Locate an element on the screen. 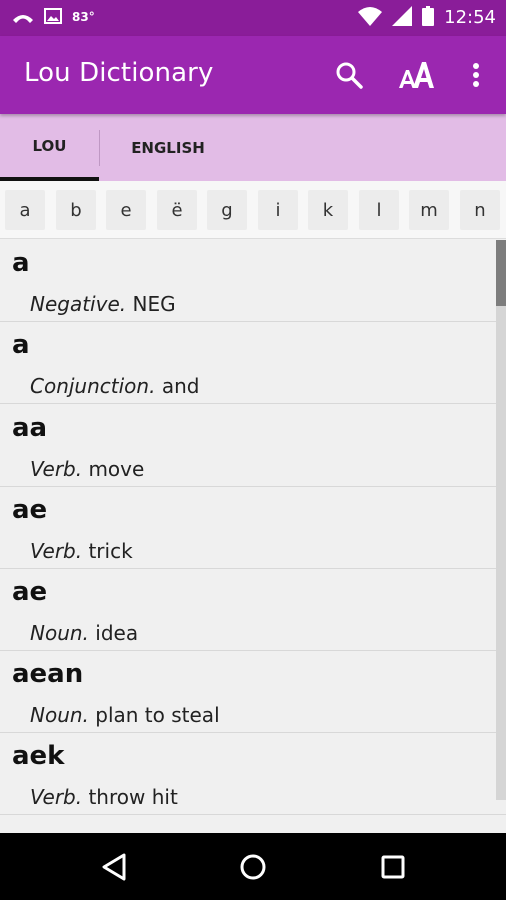 This screenshot has width=506, height=900. entry-definition: Noun. idea is located at coordinates (84, 633).